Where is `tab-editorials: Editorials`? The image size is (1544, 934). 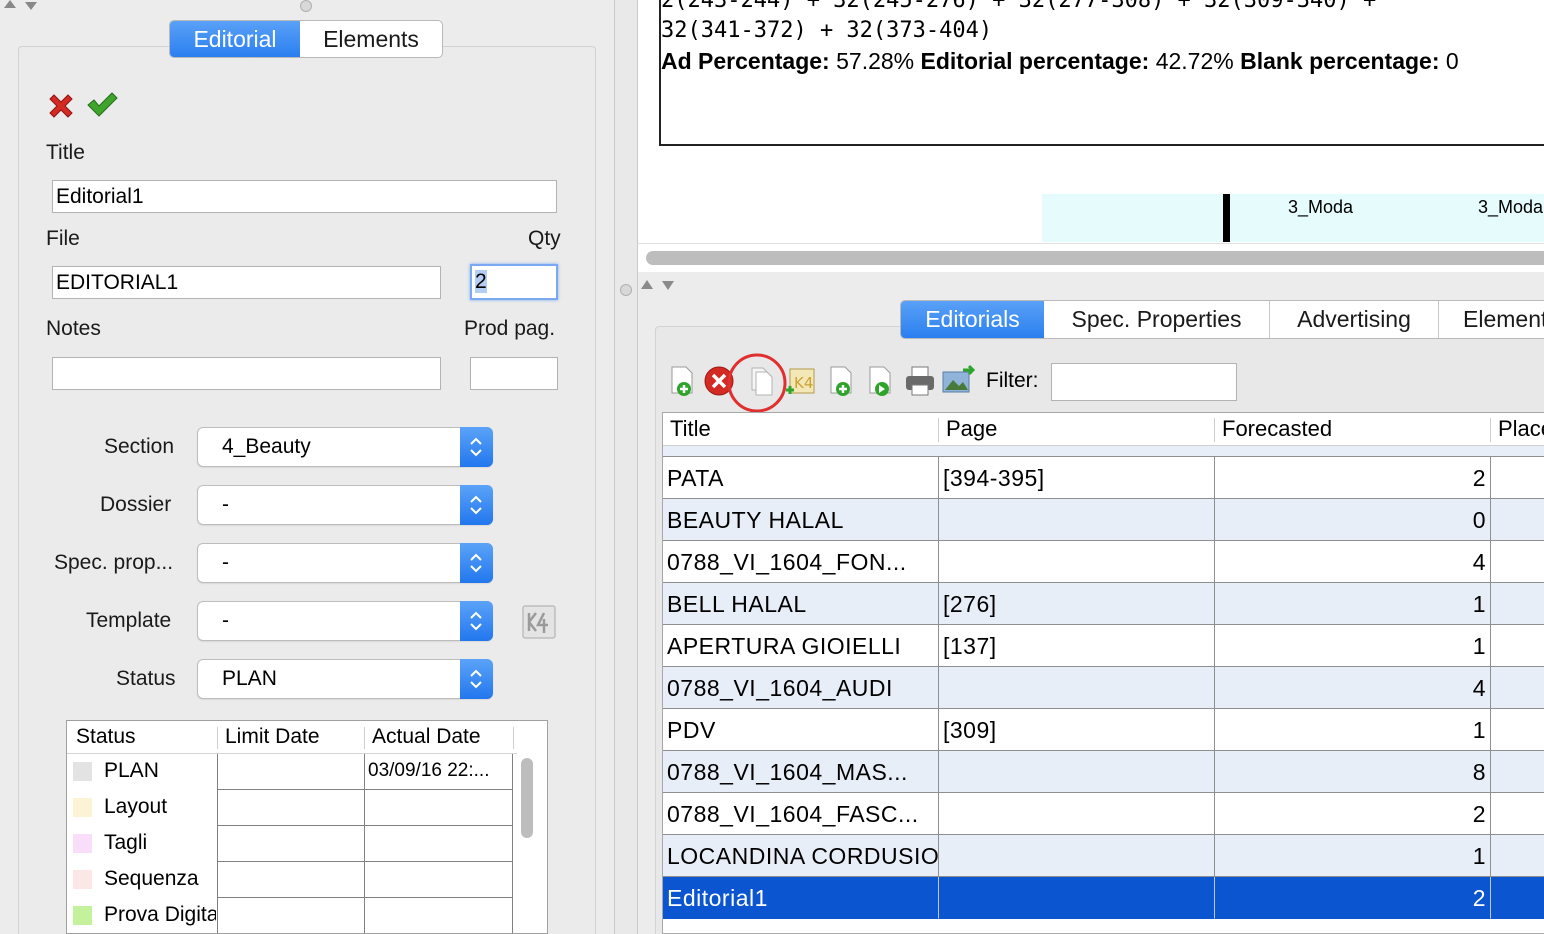 tab-editorials: Editorials is located at coordinates (972, 319).